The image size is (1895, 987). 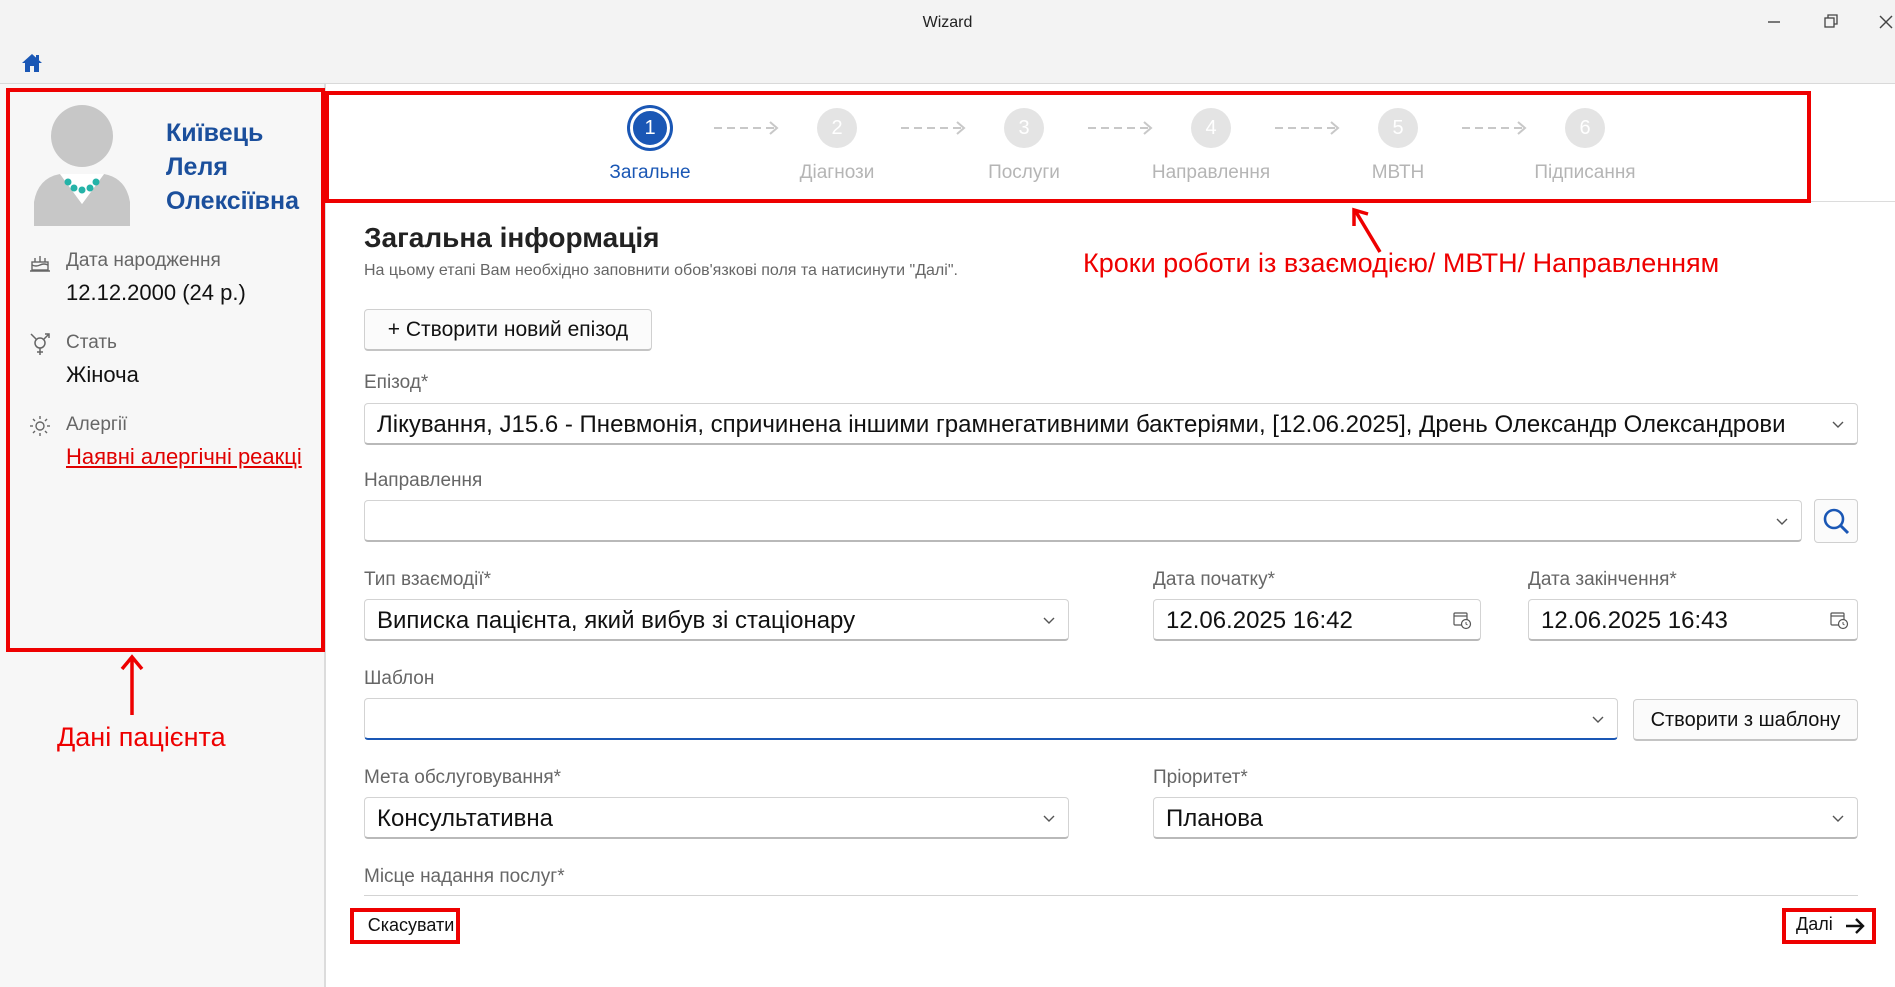 What do you see at coordinates (97, 424) in the screenshot?
I see `allergy-label: Алергії` at bounding box center [97, 424].